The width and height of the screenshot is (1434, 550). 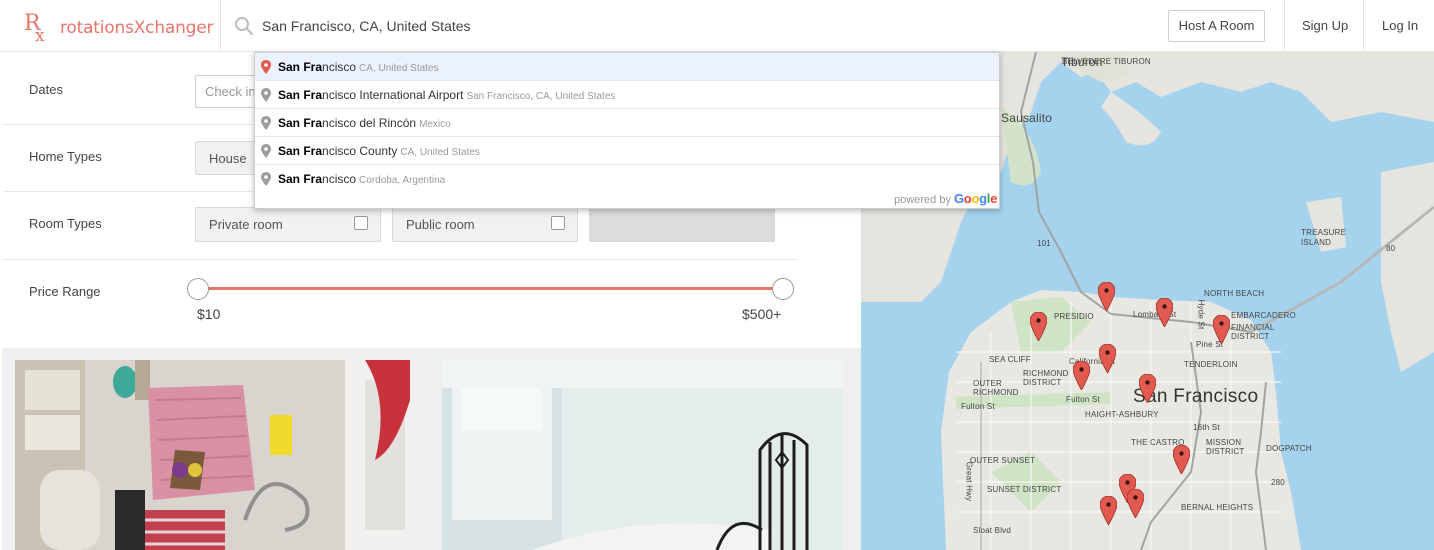 What do you see at coordinates (1225, 447) in the screenshot?
I see `map-label: MISSION DISTRICT` at bounding box center [1225, 447].